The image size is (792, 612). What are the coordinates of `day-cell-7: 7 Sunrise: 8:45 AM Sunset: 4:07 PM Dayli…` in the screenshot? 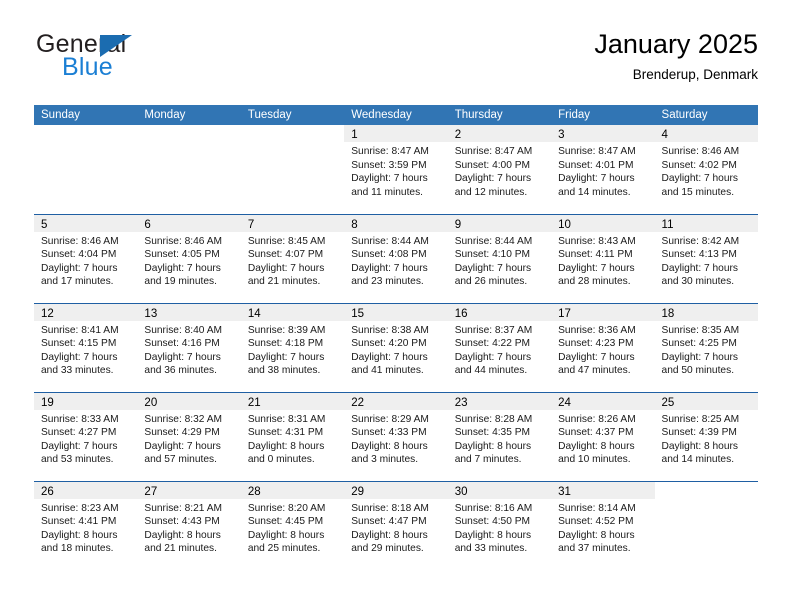 It's located at (292, 258).